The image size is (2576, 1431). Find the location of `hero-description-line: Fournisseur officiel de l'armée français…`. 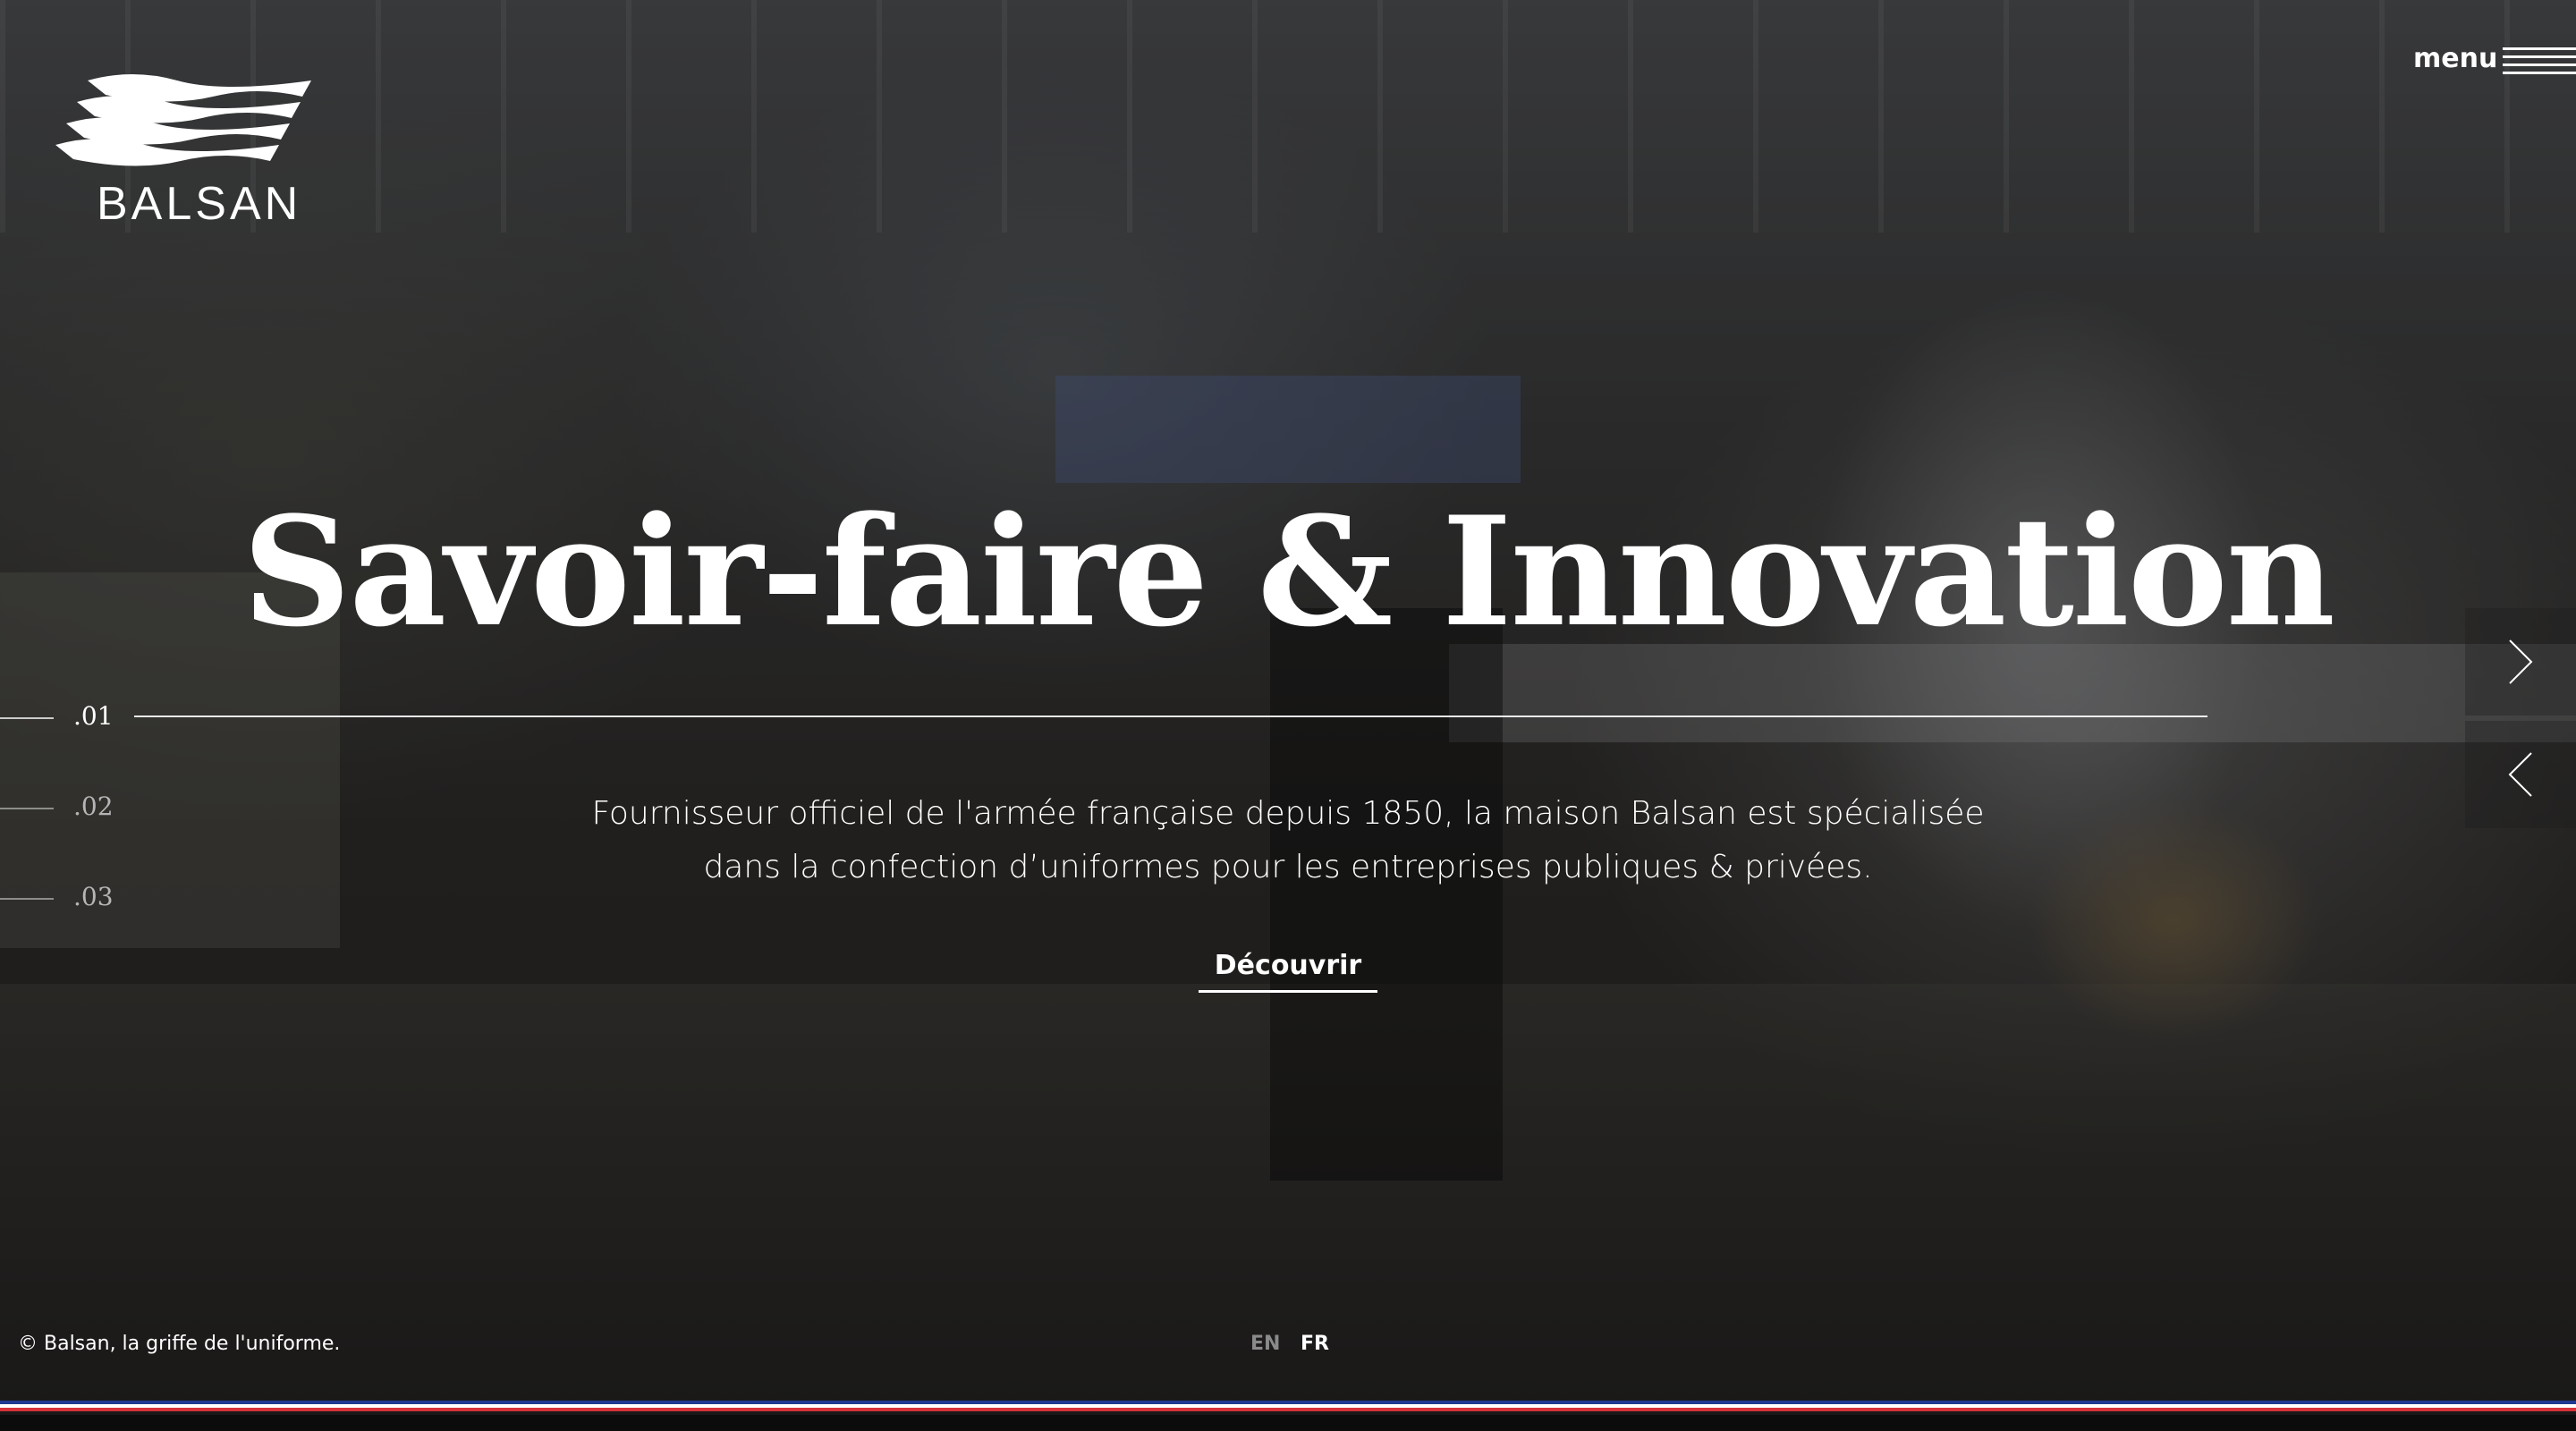

hero-description-line: Fournisseur officiel de l'armée français… is located at coordinates (1288, 814).